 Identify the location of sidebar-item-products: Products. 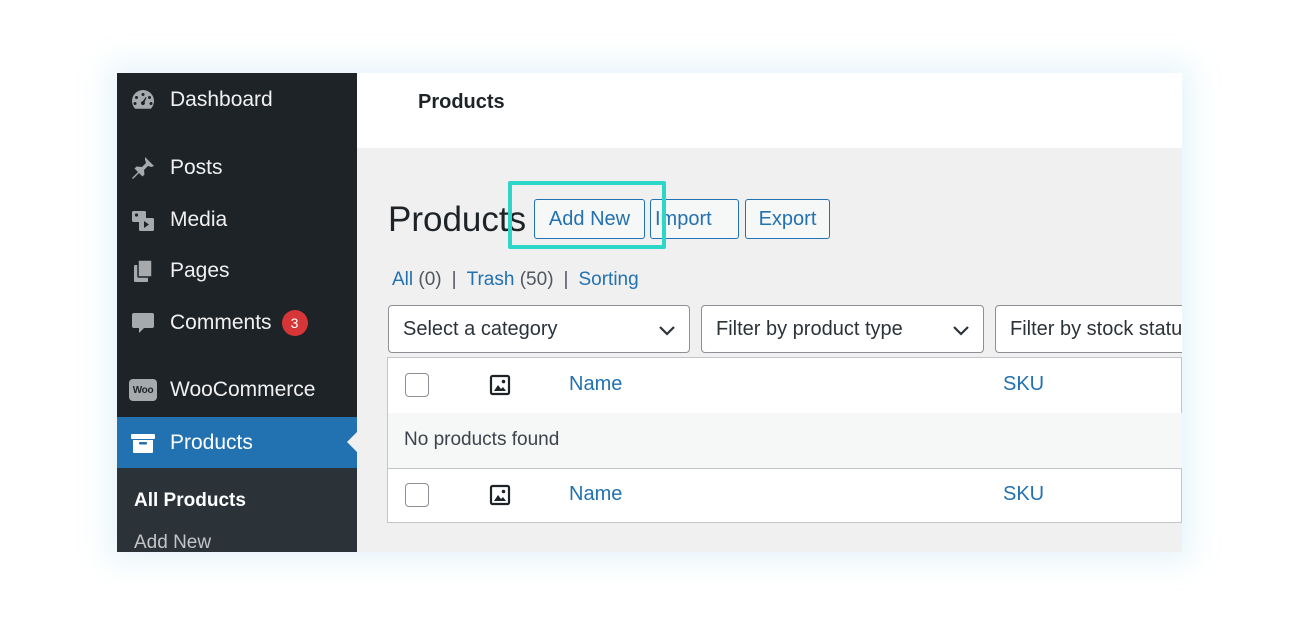
(237, 442).